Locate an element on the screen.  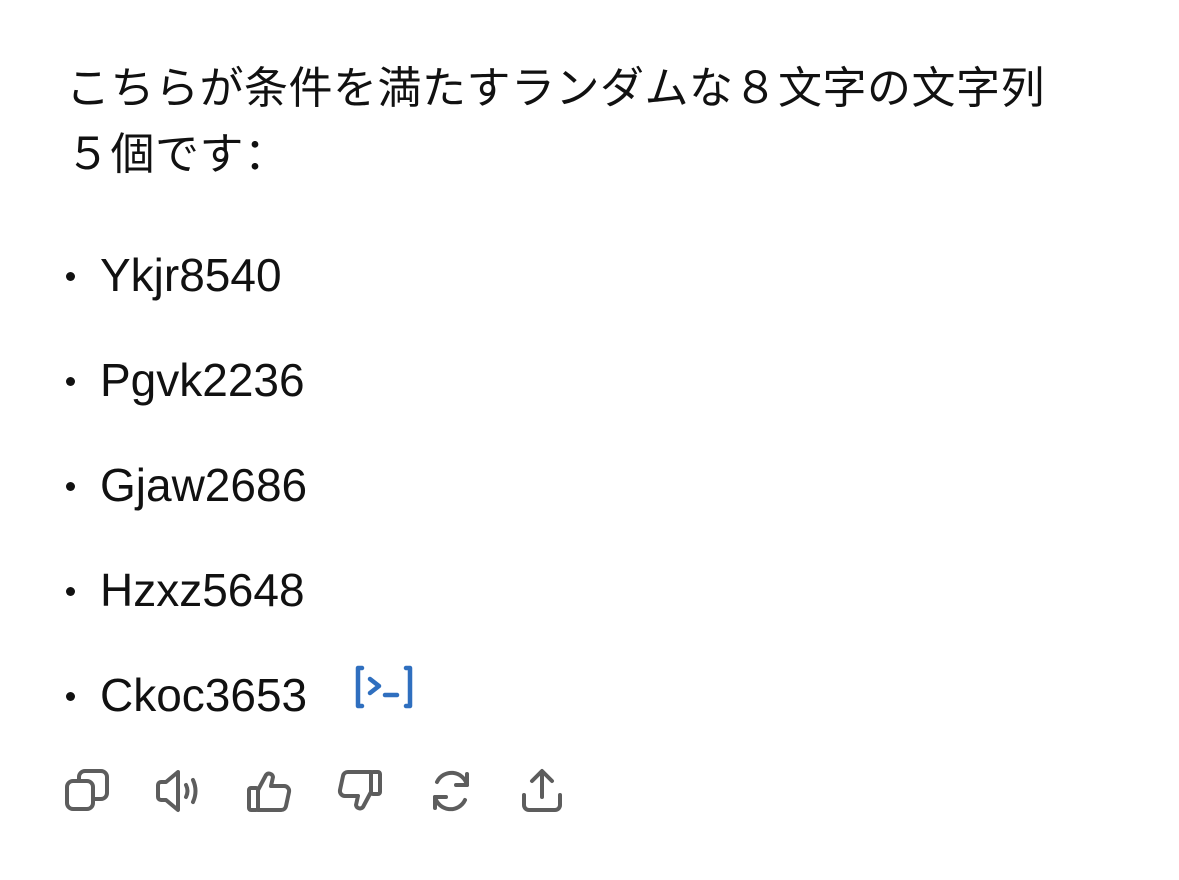
thumbs-up-icon is located at coordinates (269, 791).